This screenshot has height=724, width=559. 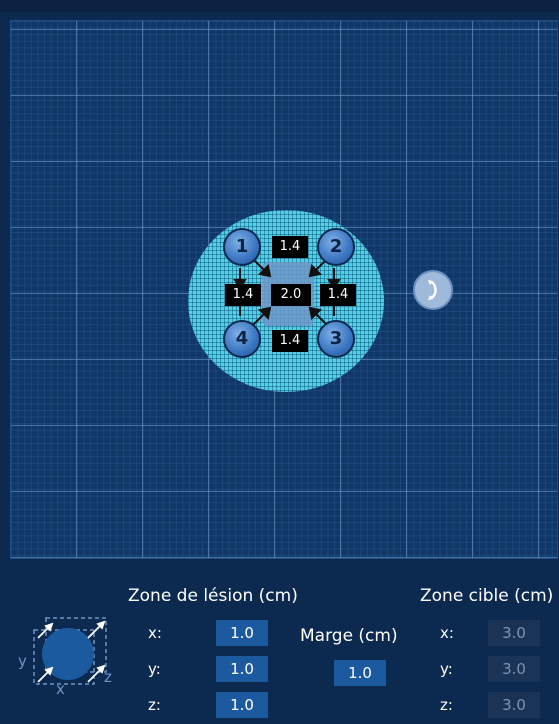 I want to click on lesion-y-field: 1.0, so click(x=242, y=669).